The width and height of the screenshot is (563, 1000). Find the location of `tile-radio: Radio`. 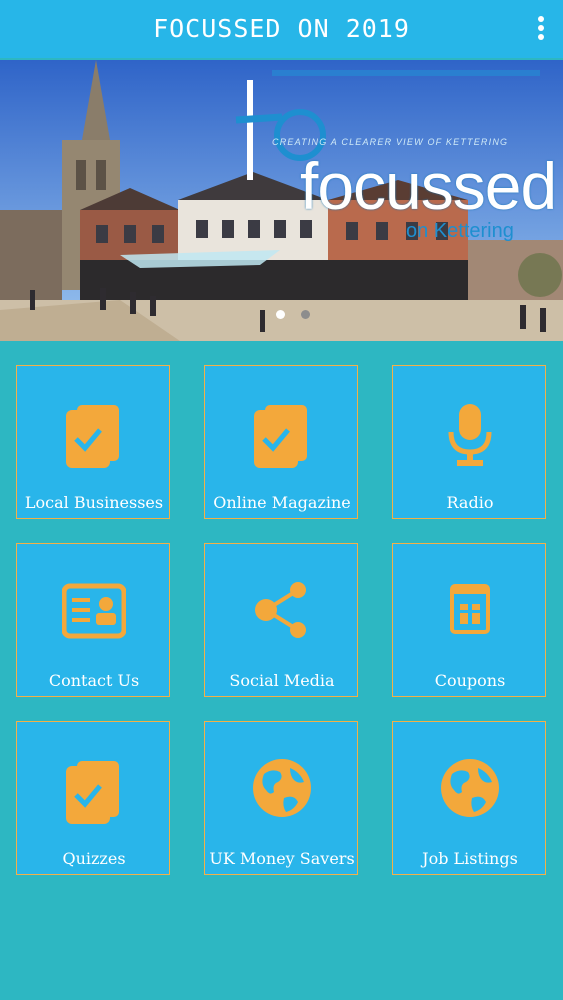

tile-radio: Radio is located at coordinates (469, 442).